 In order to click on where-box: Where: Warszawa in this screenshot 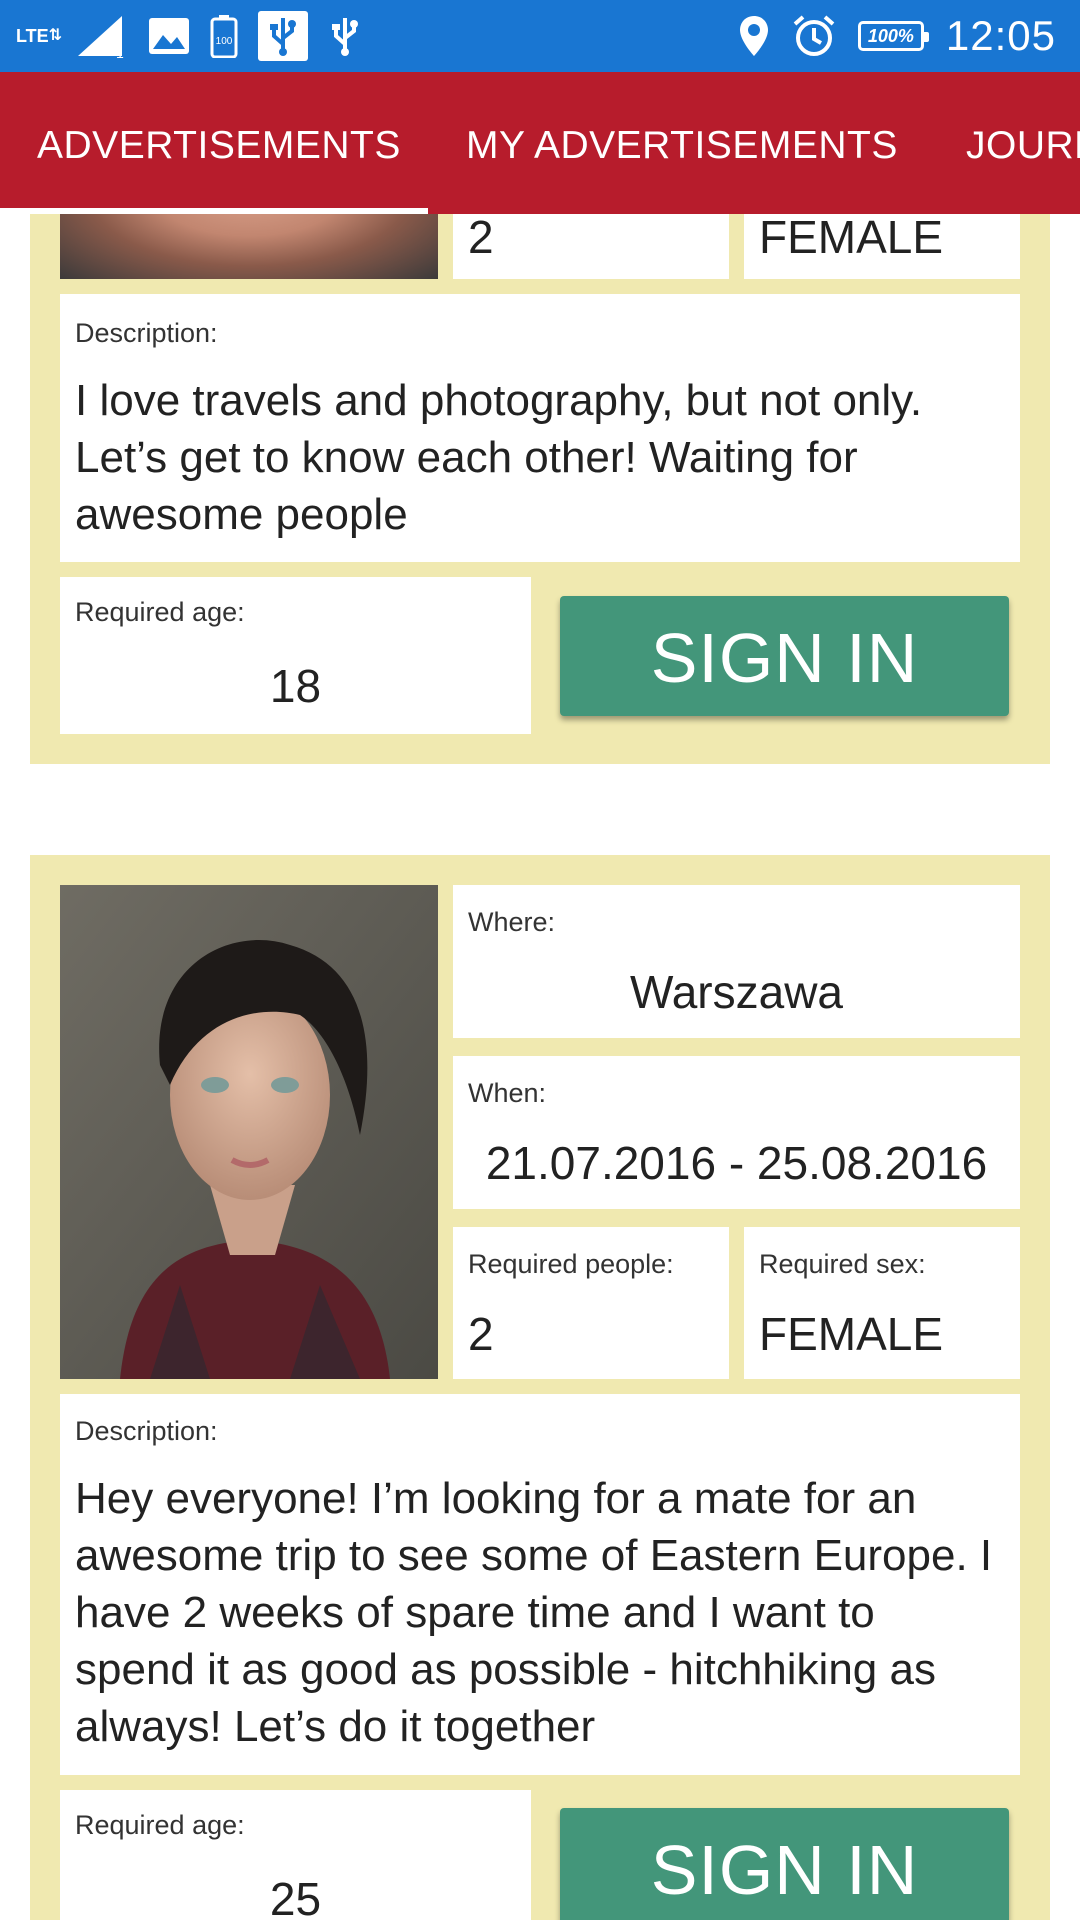, I will do `click(736, 961)`.